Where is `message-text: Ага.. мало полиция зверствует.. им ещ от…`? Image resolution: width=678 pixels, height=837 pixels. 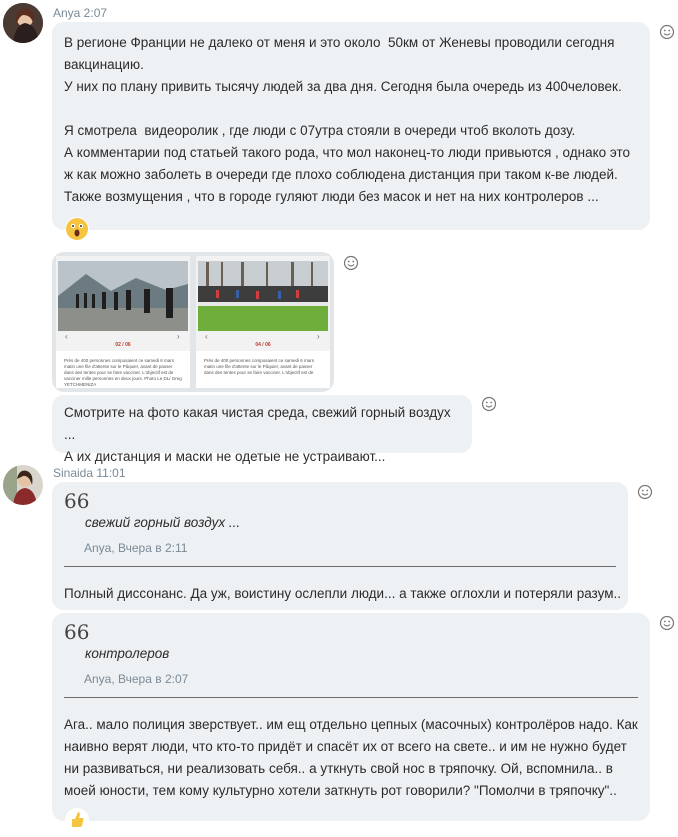
message-text: Ага.. мало полиция зверствует.. им ещ от… is located at coordinates (353, 757).